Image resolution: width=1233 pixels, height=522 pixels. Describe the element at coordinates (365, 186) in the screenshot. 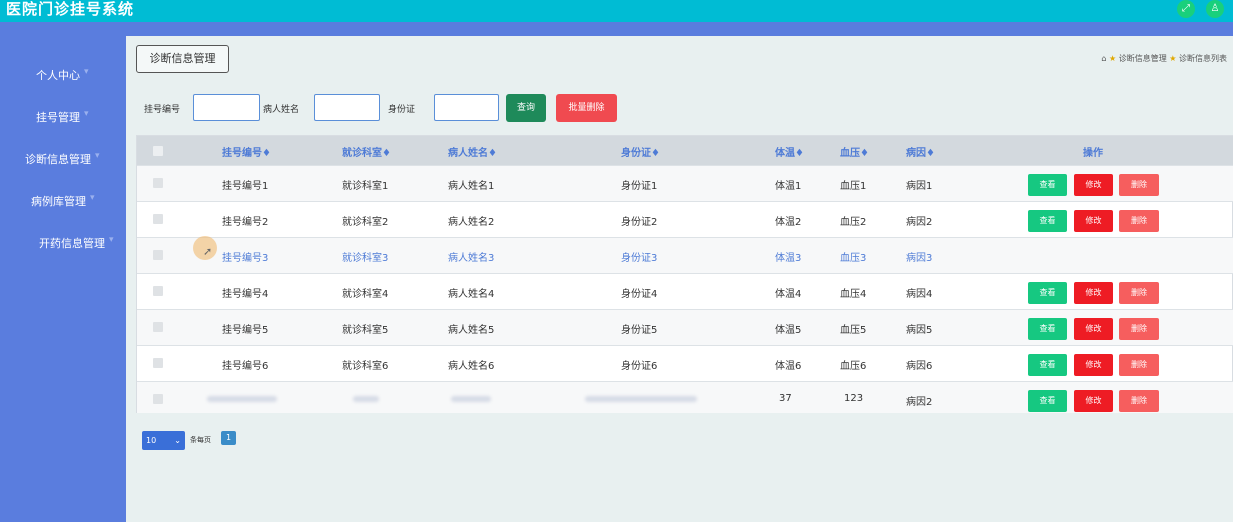

I see `cell-dept: 就诊科室1` at that location.